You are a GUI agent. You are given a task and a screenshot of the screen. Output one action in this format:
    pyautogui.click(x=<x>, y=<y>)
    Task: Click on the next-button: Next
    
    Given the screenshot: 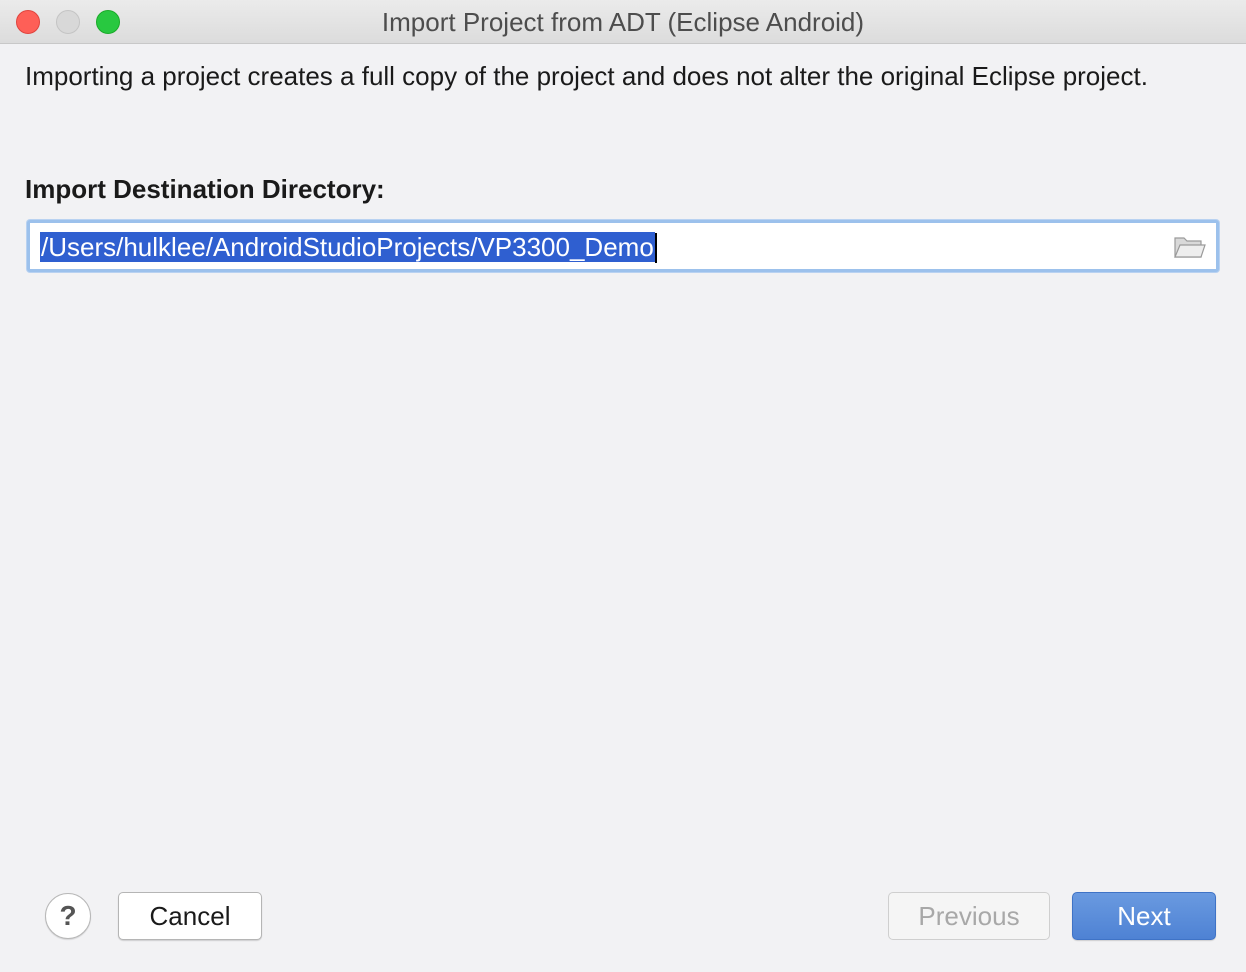 What is the action you would take?
    pyautogui.click(x=1144, y=916)
    